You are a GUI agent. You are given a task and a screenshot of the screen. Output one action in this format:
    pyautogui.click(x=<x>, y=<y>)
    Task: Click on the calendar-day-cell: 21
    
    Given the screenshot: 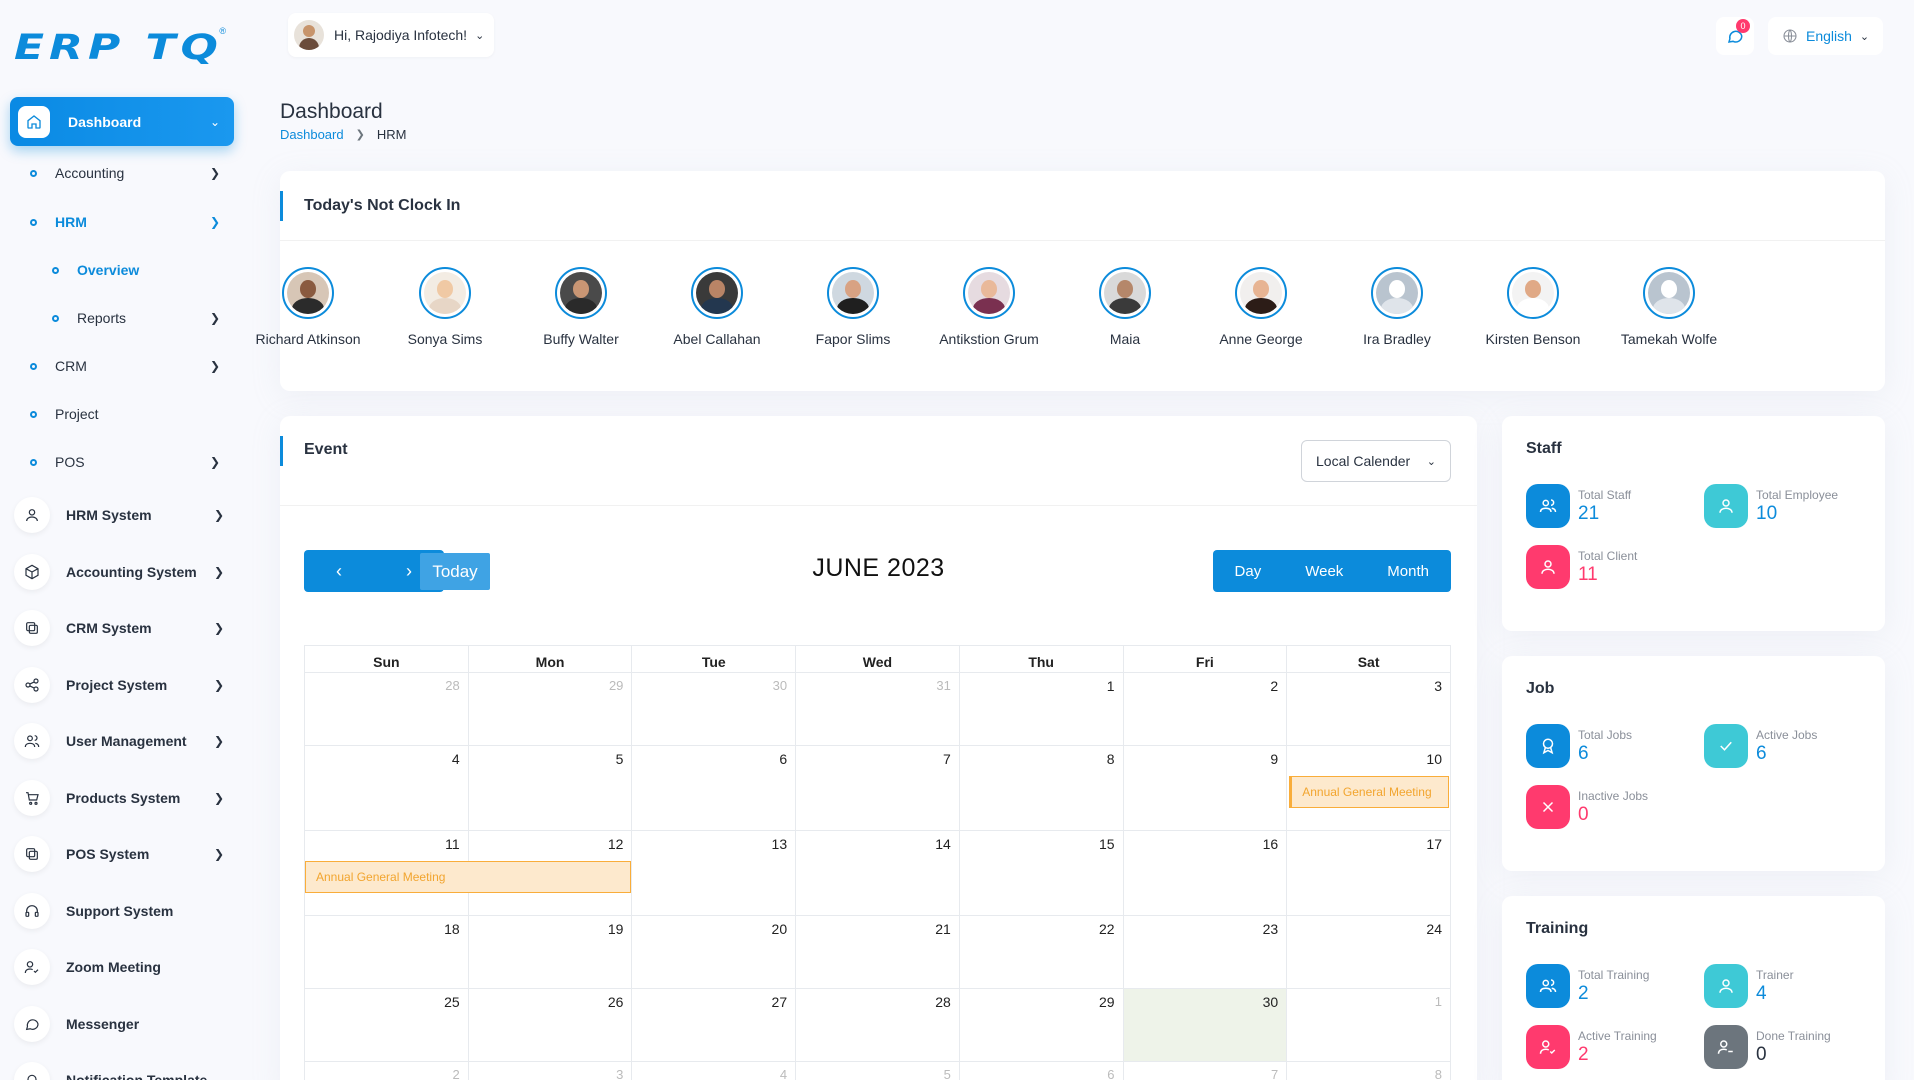 What is the action you would take?
    pyautogui.click(x=877, y=952)
    